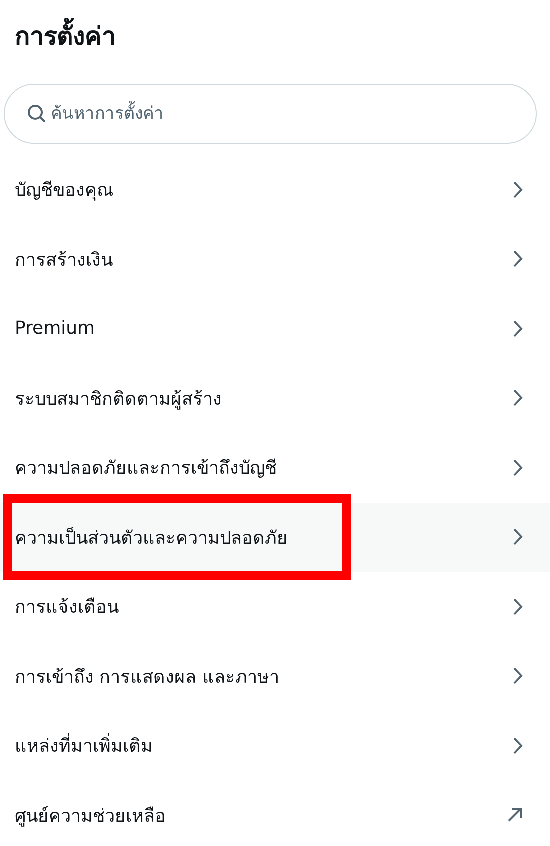 This screenshot has width=550, height=846. I want to click on arrow-up-right-icon, so click(515, 815).